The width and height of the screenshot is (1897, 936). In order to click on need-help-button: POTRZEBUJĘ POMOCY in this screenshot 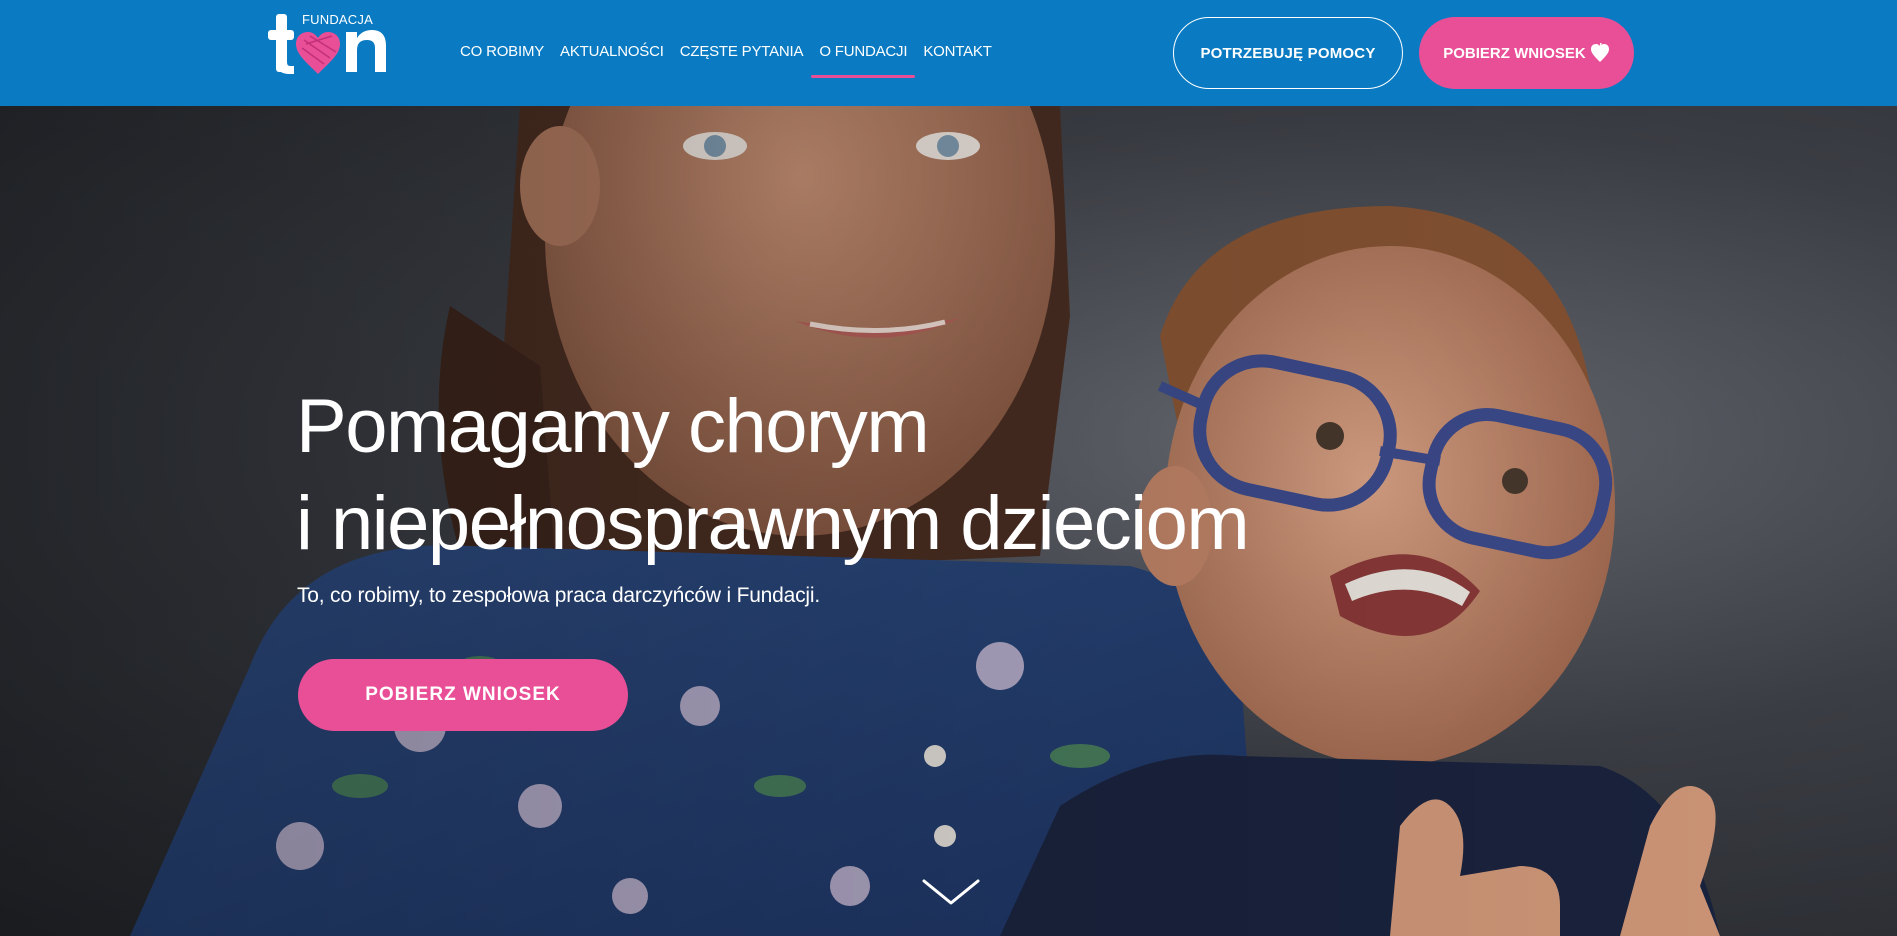, I will do `click(1288, 53)`.